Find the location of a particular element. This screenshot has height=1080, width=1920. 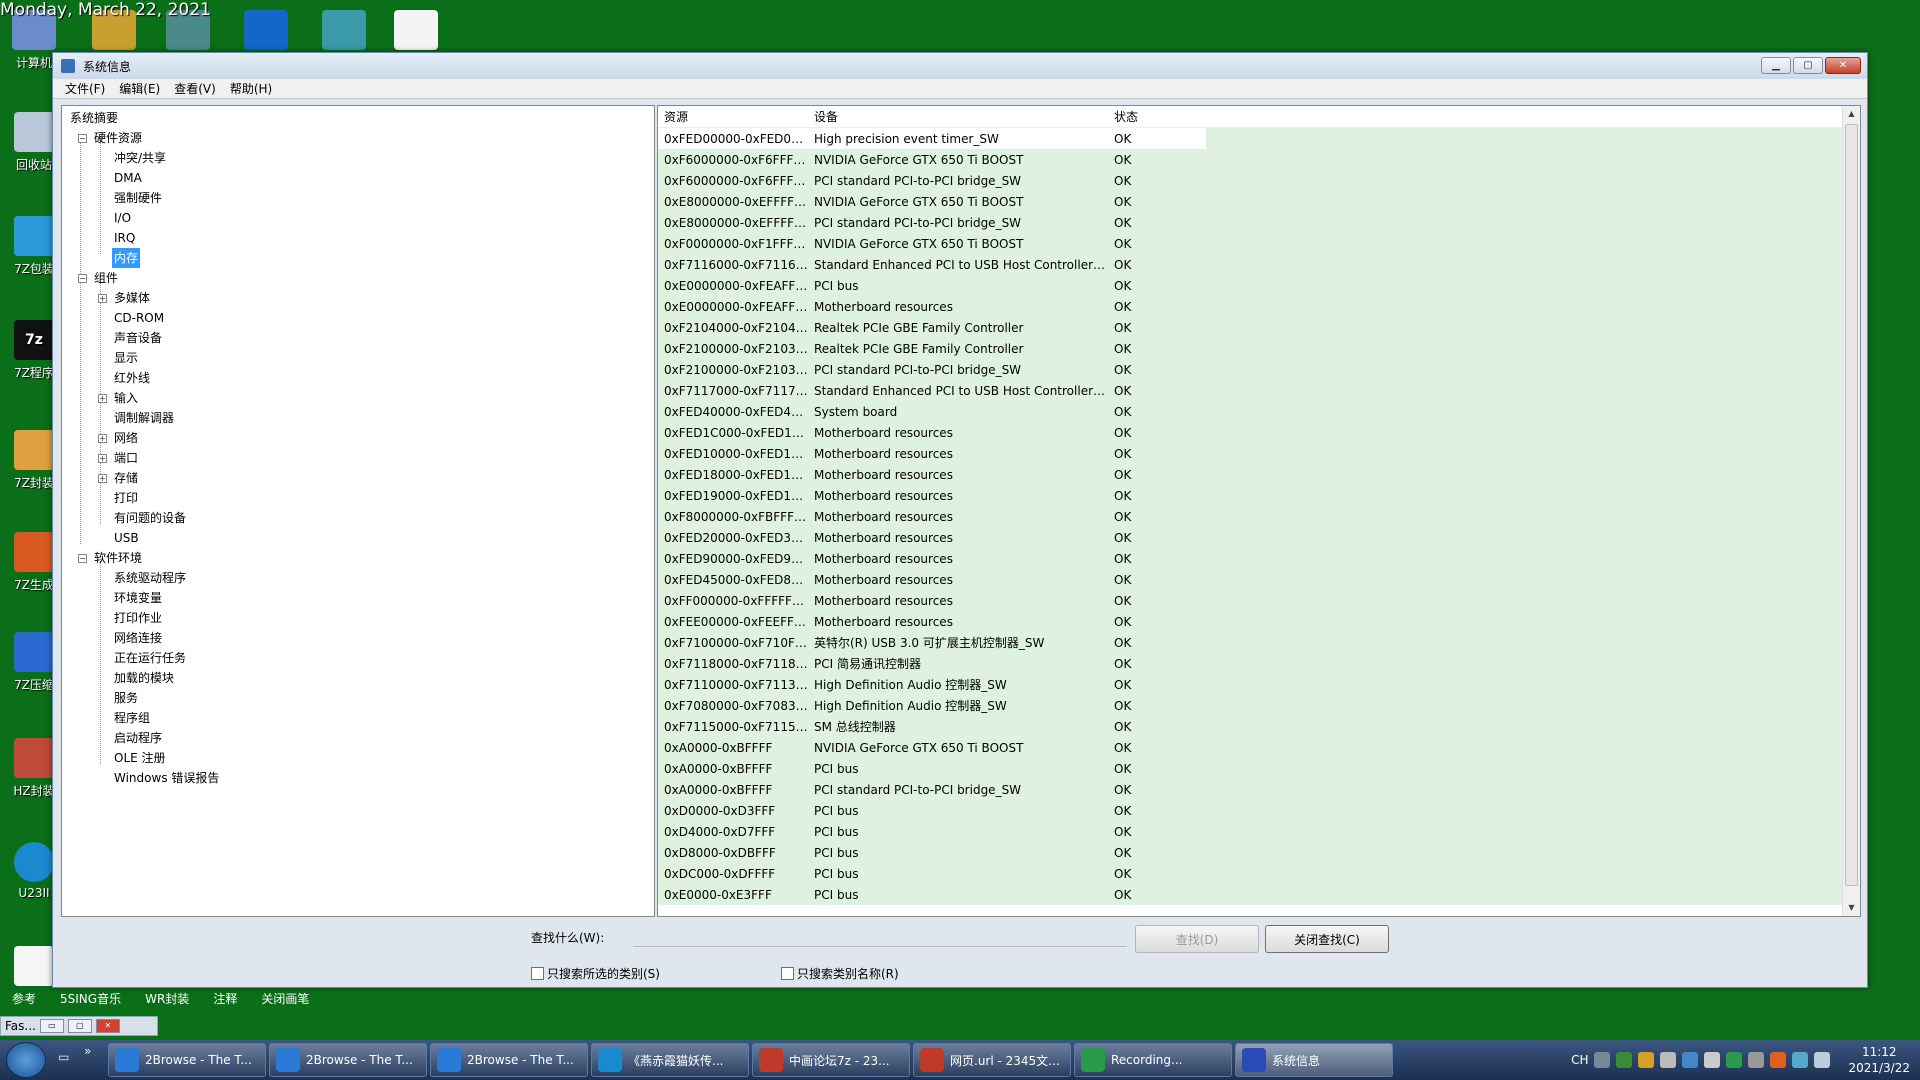

search-selected-category-checkbox: 只搜索所选的类别(S) is located at coordinates (595, 973).